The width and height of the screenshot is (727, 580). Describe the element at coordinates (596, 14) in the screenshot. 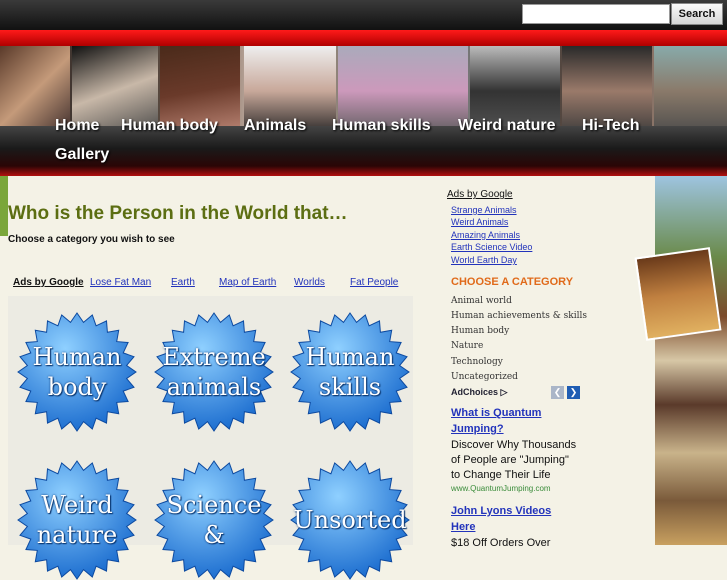

I see `search-input` at that location.